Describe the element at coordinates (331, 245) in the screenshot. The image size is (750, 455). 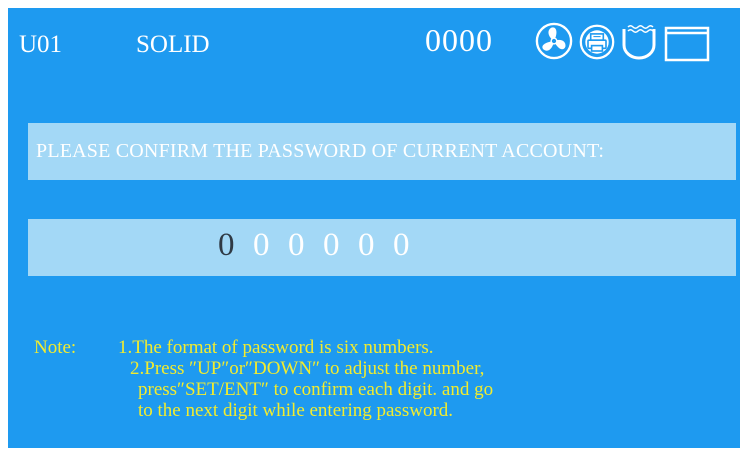
I see `password-digit-4: 0` at that location.